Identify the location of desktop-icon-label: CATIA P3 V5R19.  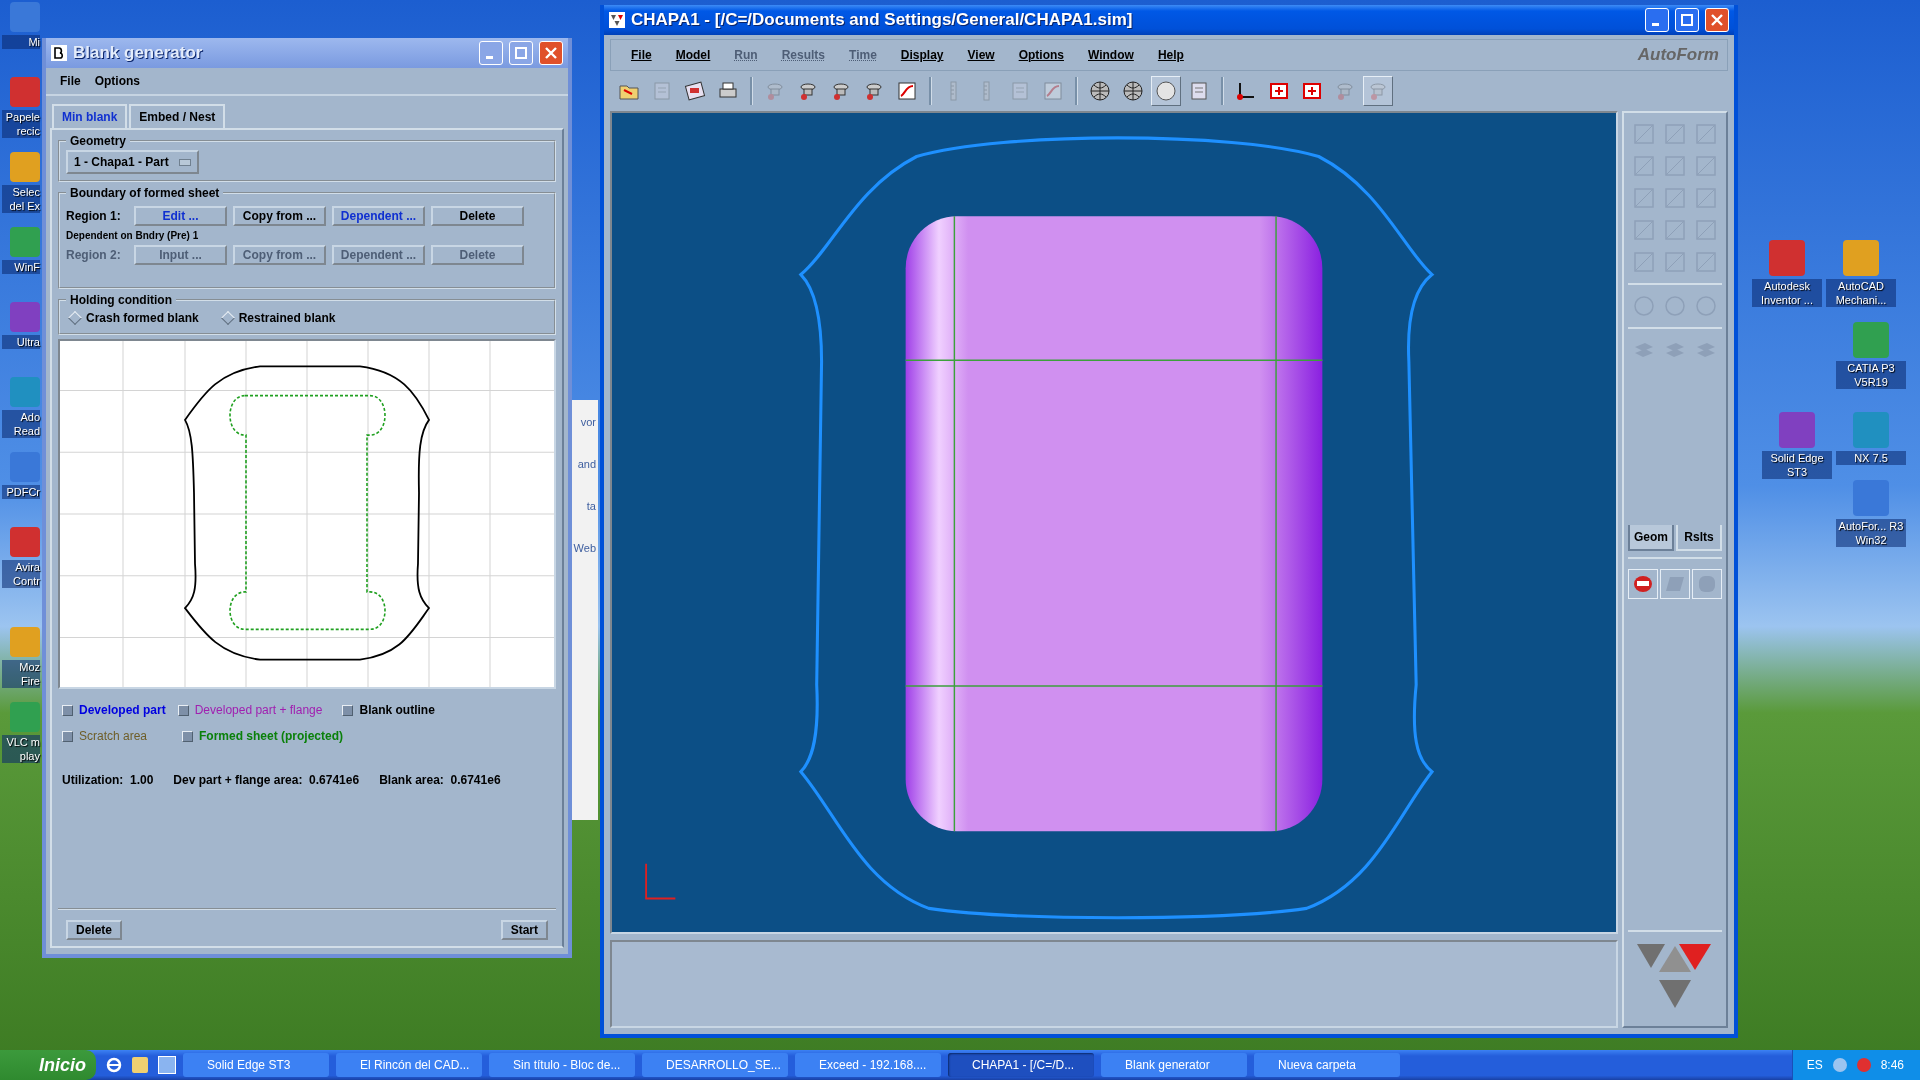
(1871, 375).